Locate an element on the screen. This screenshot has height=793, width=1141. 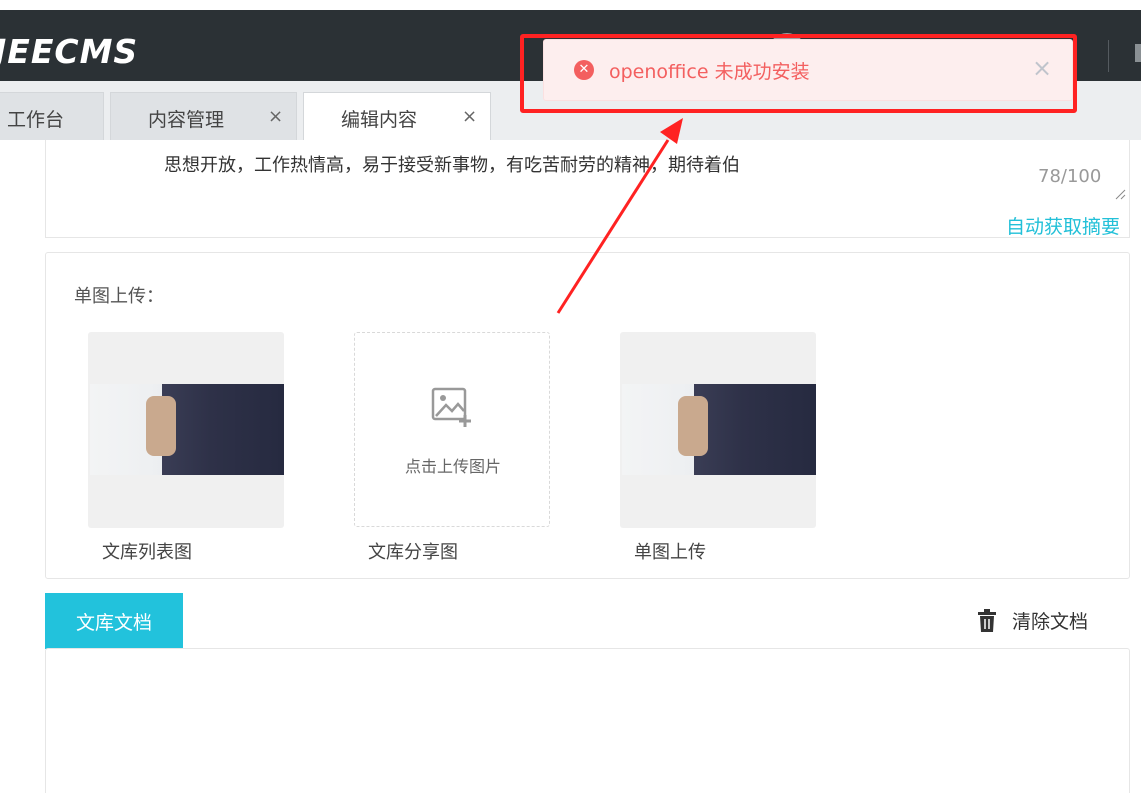
auto-summary-link: 自动获取摘要 is located at coordinates (1063, 225).